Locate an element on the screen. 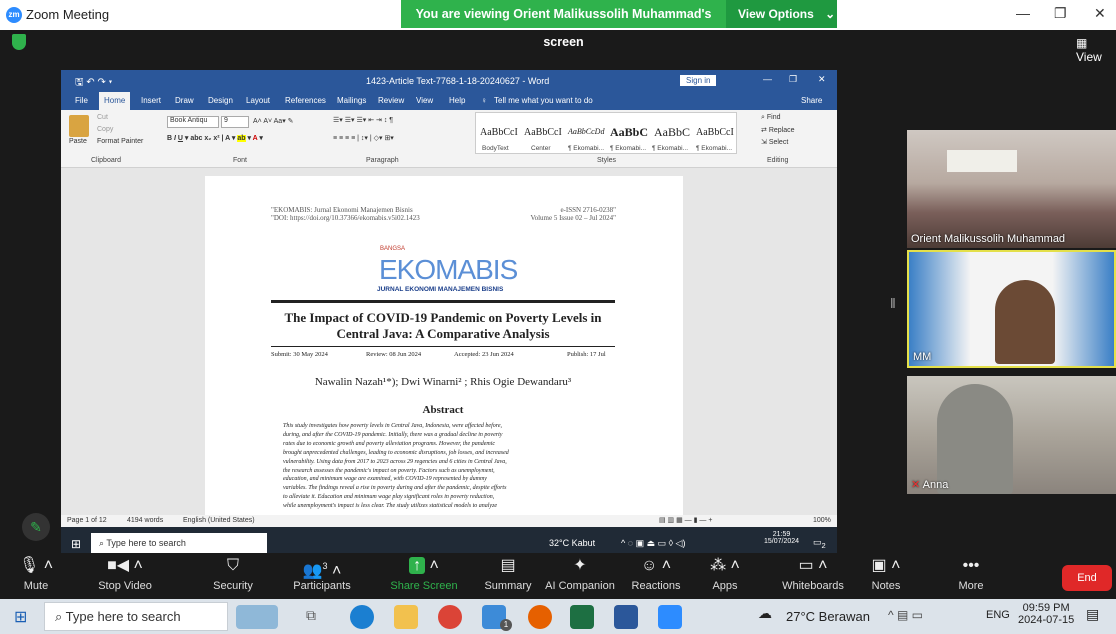 The width and height of the screenshot is (1116, 634). align-icons: ≡ ≡ ≡ ≡ | ↕▾ | ◇▾ ⊞▾ is located at coordinates (363, 138).